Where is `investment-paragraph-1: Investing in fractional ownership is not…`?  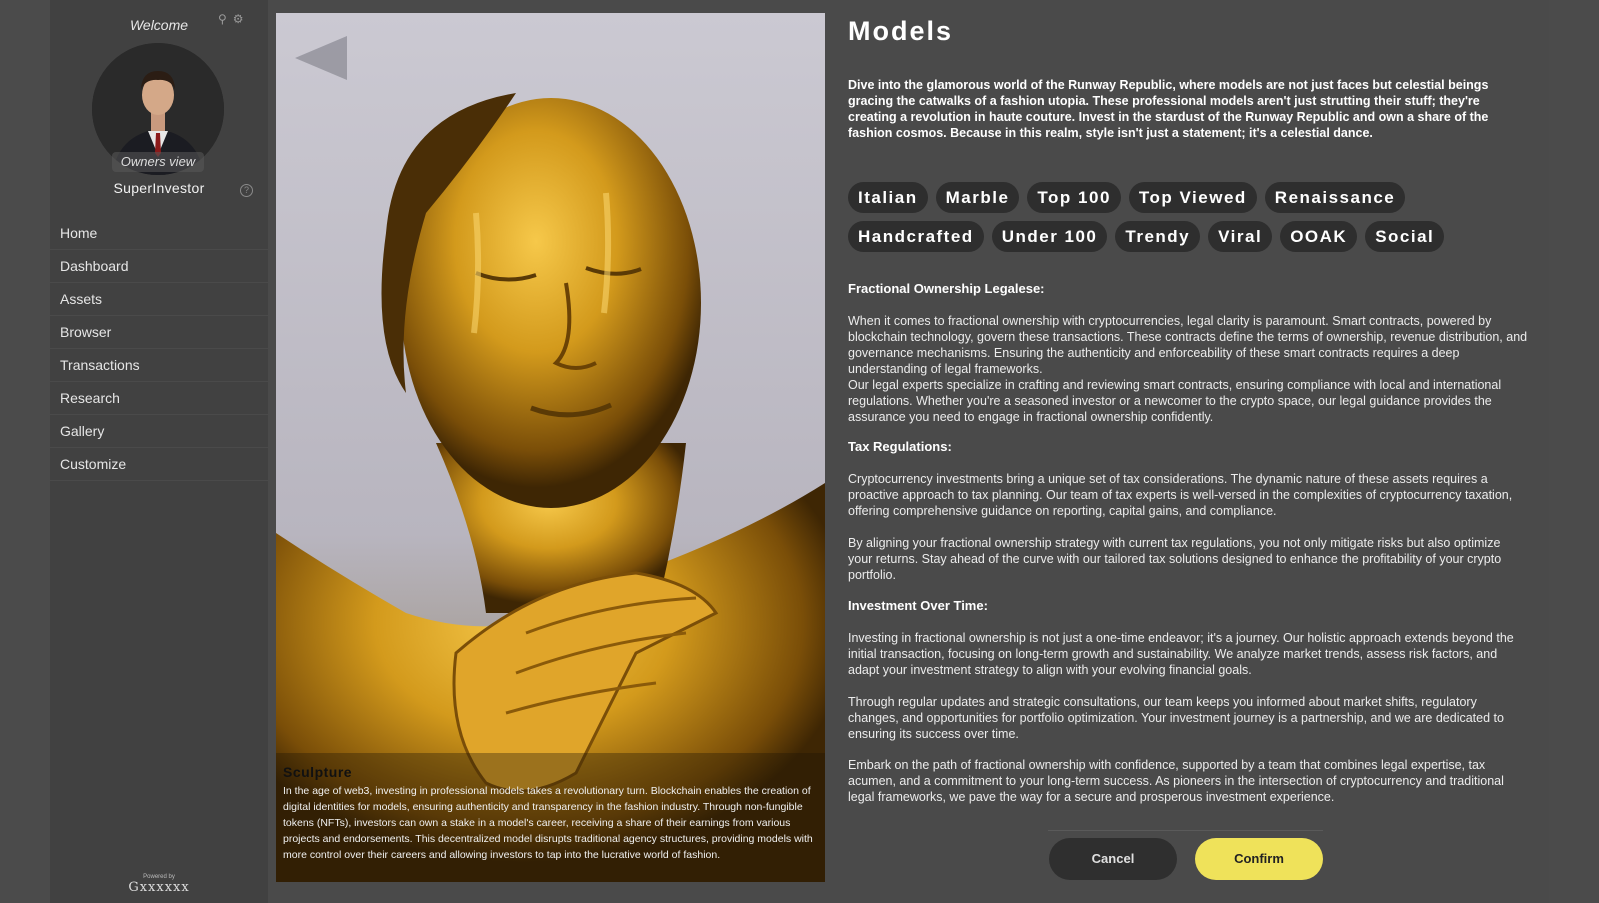 investment-paragraph-1: Investing in fractional ownership is not… is located at coordinates (1181, 654).